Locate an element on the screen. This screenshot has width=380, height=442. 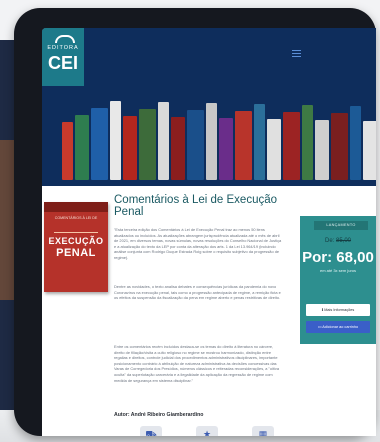
more-info-label: Mais Informações is located at coordinates (339, 310).